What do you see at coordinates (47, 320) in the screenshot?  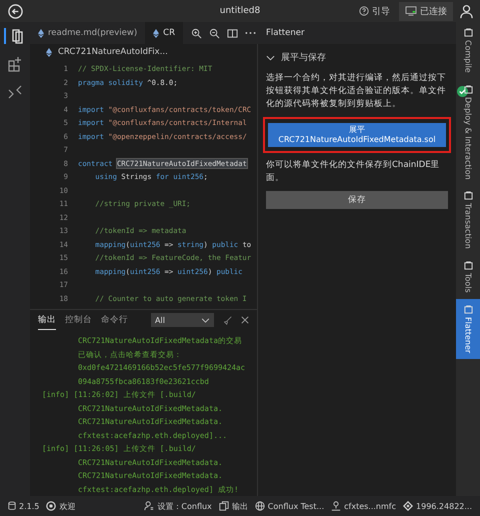 I see `panel-tab: 输出` at bounding box center [47, 320].